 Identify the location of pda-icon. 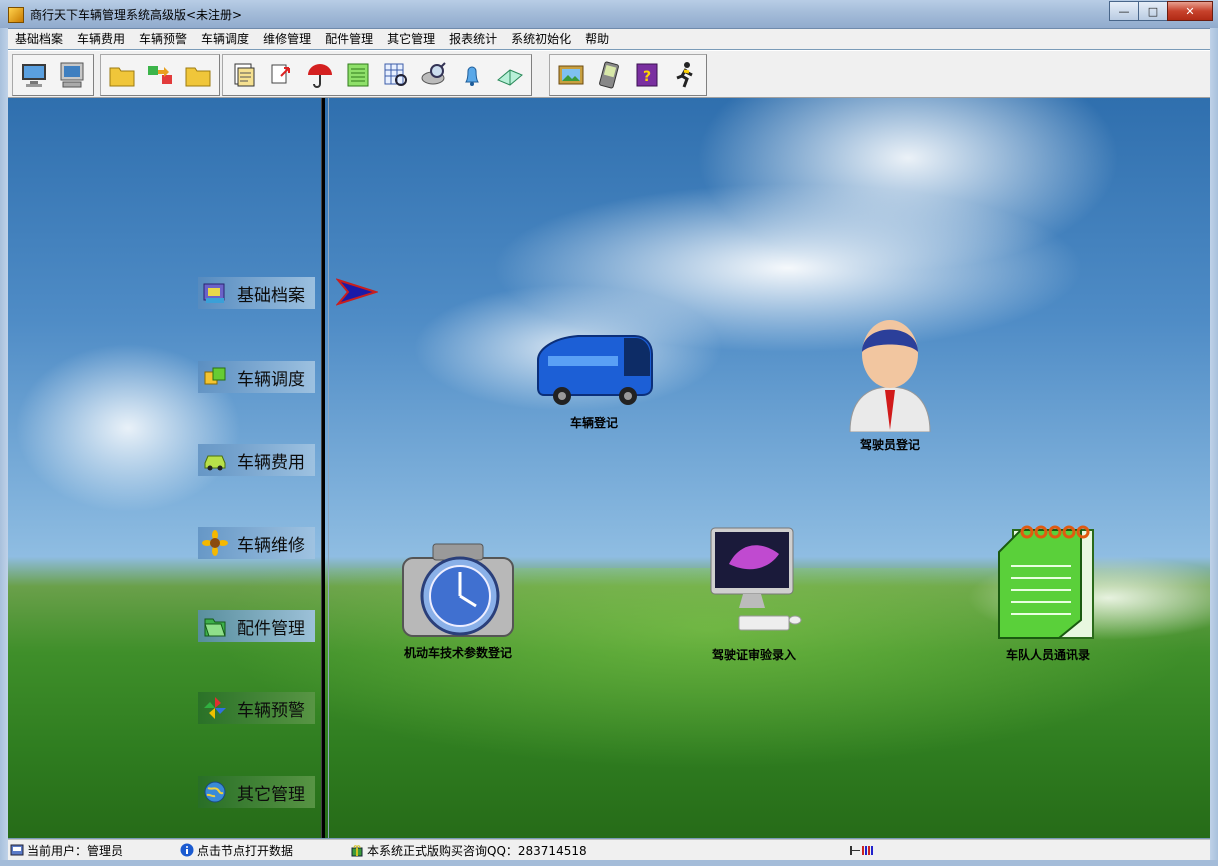
(609, 75).